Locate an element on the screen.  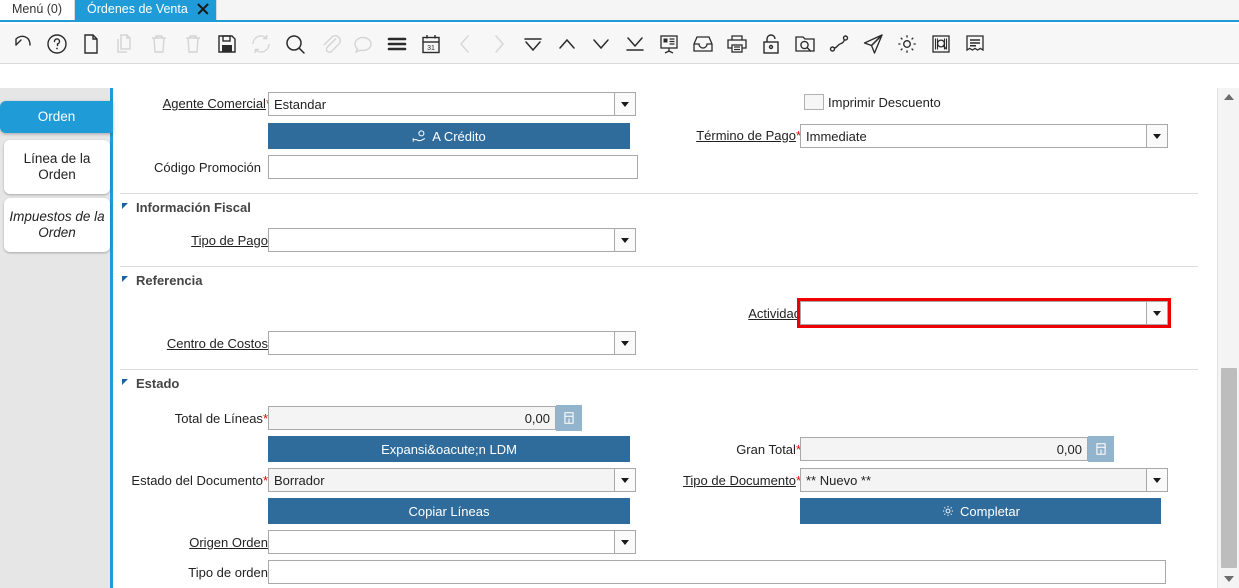
calendar-icon: 31 is located at coordinates (431, 44).